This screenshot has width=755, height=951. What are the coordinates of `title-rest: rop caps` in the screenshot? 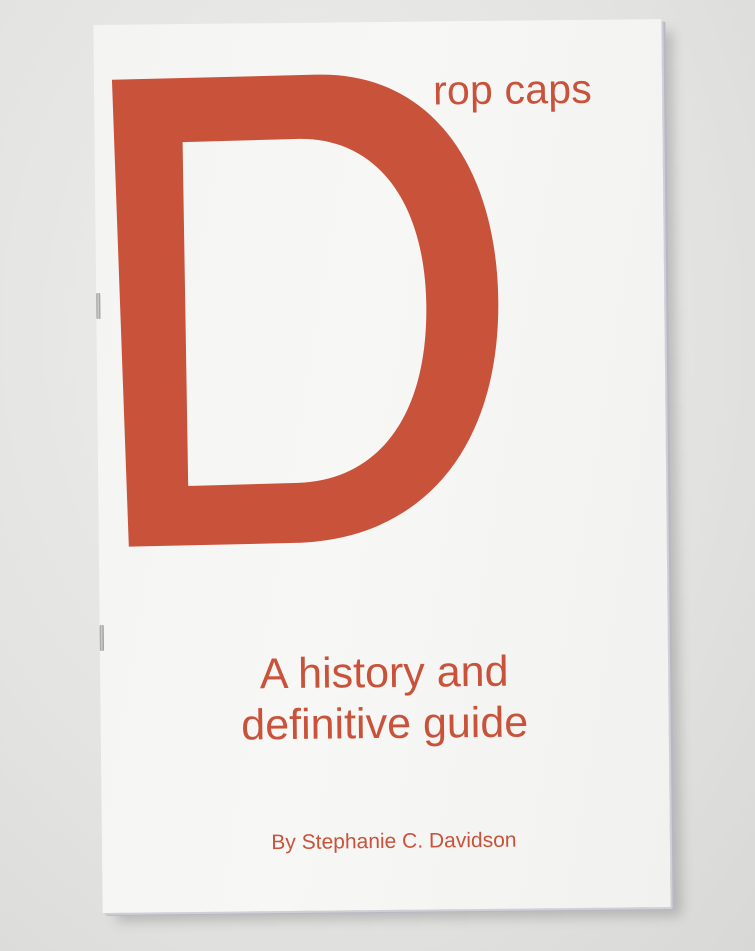 It's located at (512, 89).